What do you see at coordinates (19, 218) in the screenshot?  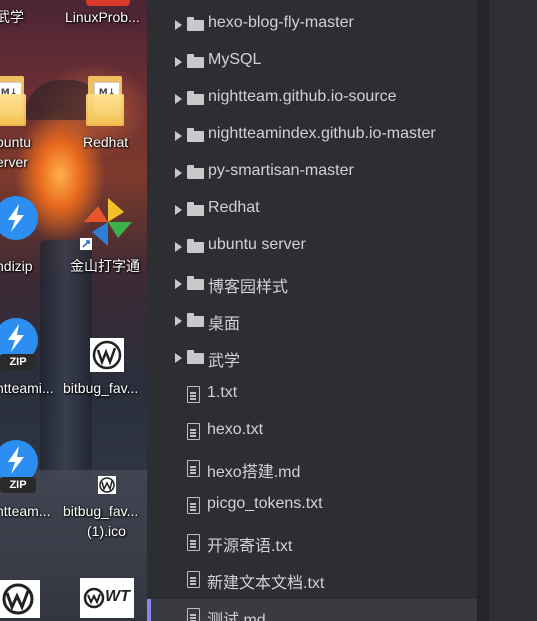 I see `bandizip-icon` at bounding box center [19, 218].